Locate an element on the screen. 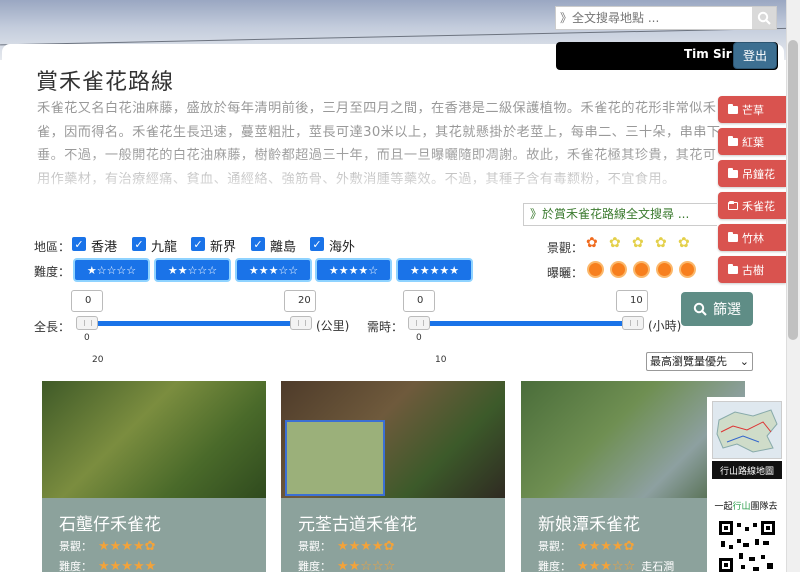 The image size is (800, 572). length-tick-low: 0 is located at coordinates (87, 338).